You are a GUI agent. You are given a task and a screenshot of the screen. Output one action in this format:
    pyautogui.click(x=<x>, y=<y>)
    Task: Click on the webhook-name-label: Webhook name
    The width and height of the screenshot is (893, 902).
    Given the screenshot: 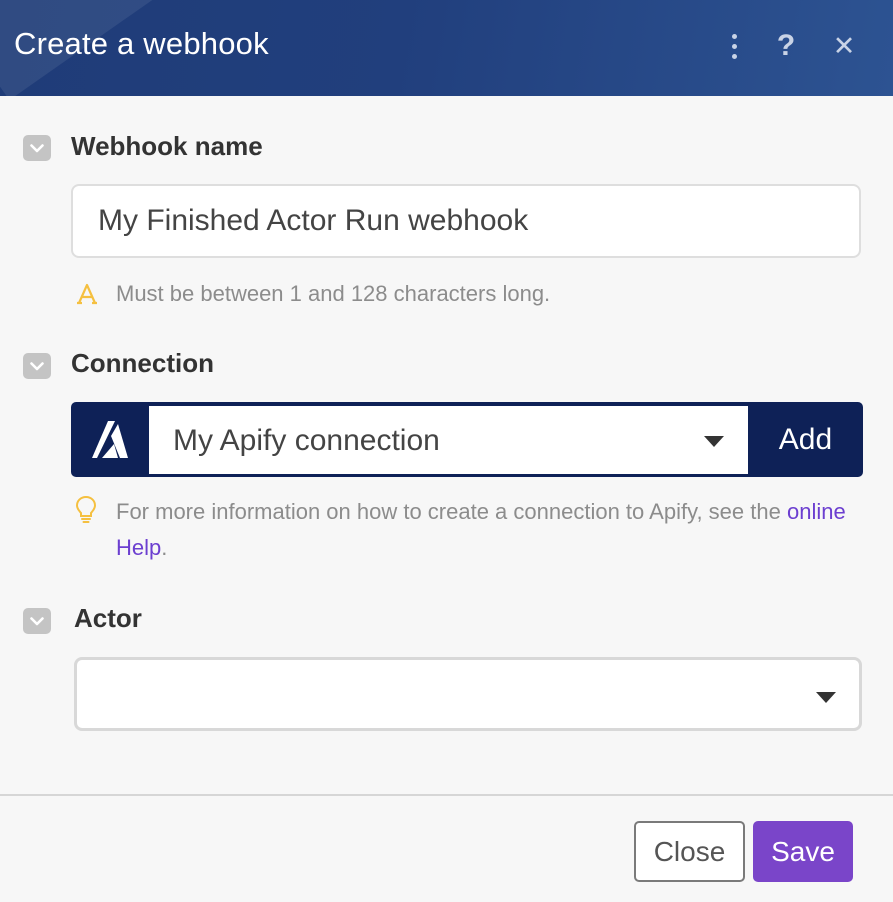 What is the action you would take?
    pyautogui.click(x=167, y=146)
    